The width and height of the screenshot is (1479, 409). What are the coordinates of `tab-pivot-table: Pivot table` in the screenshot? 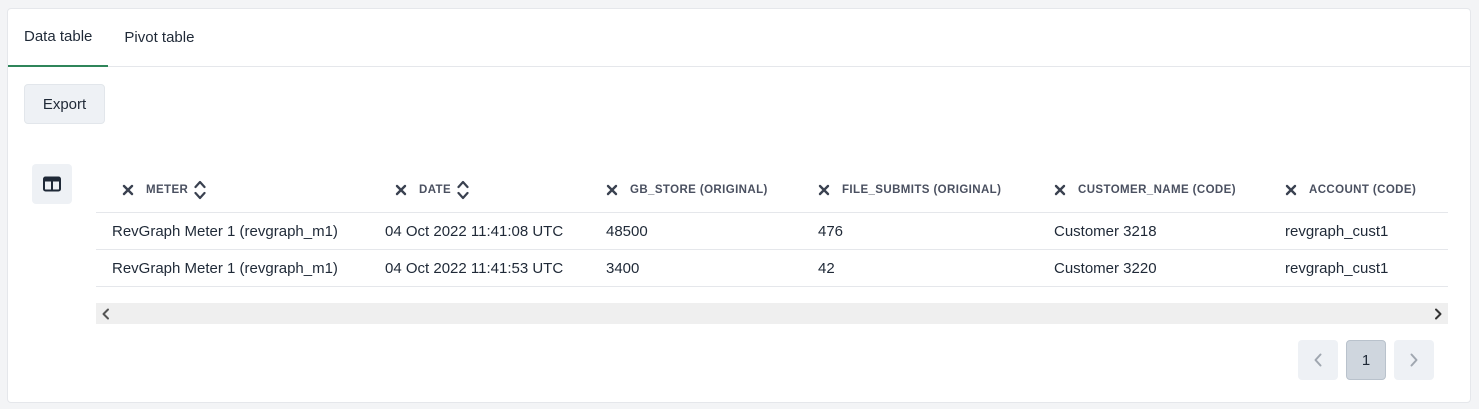 It's located at (159, 38).